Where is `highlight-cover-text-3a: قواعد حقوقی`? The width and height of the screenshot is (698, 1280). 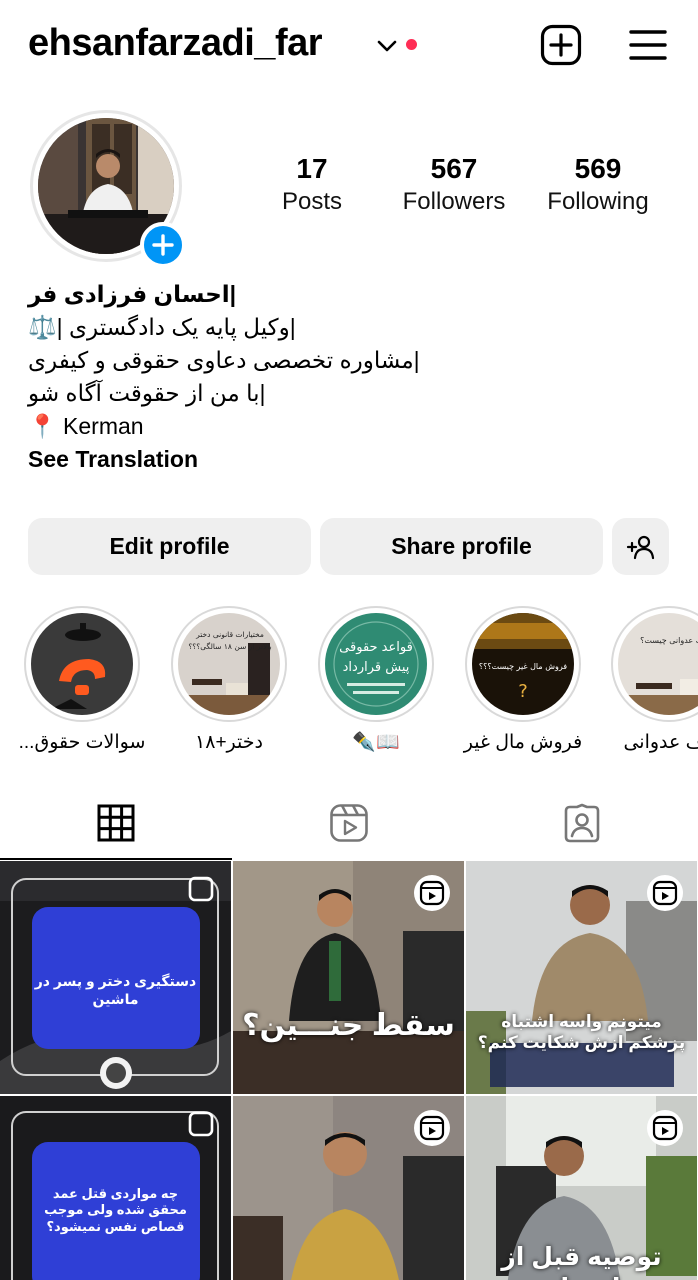 highlight-cover-text-3a: قواعد حقوقی is located at coordinates (376, 647).